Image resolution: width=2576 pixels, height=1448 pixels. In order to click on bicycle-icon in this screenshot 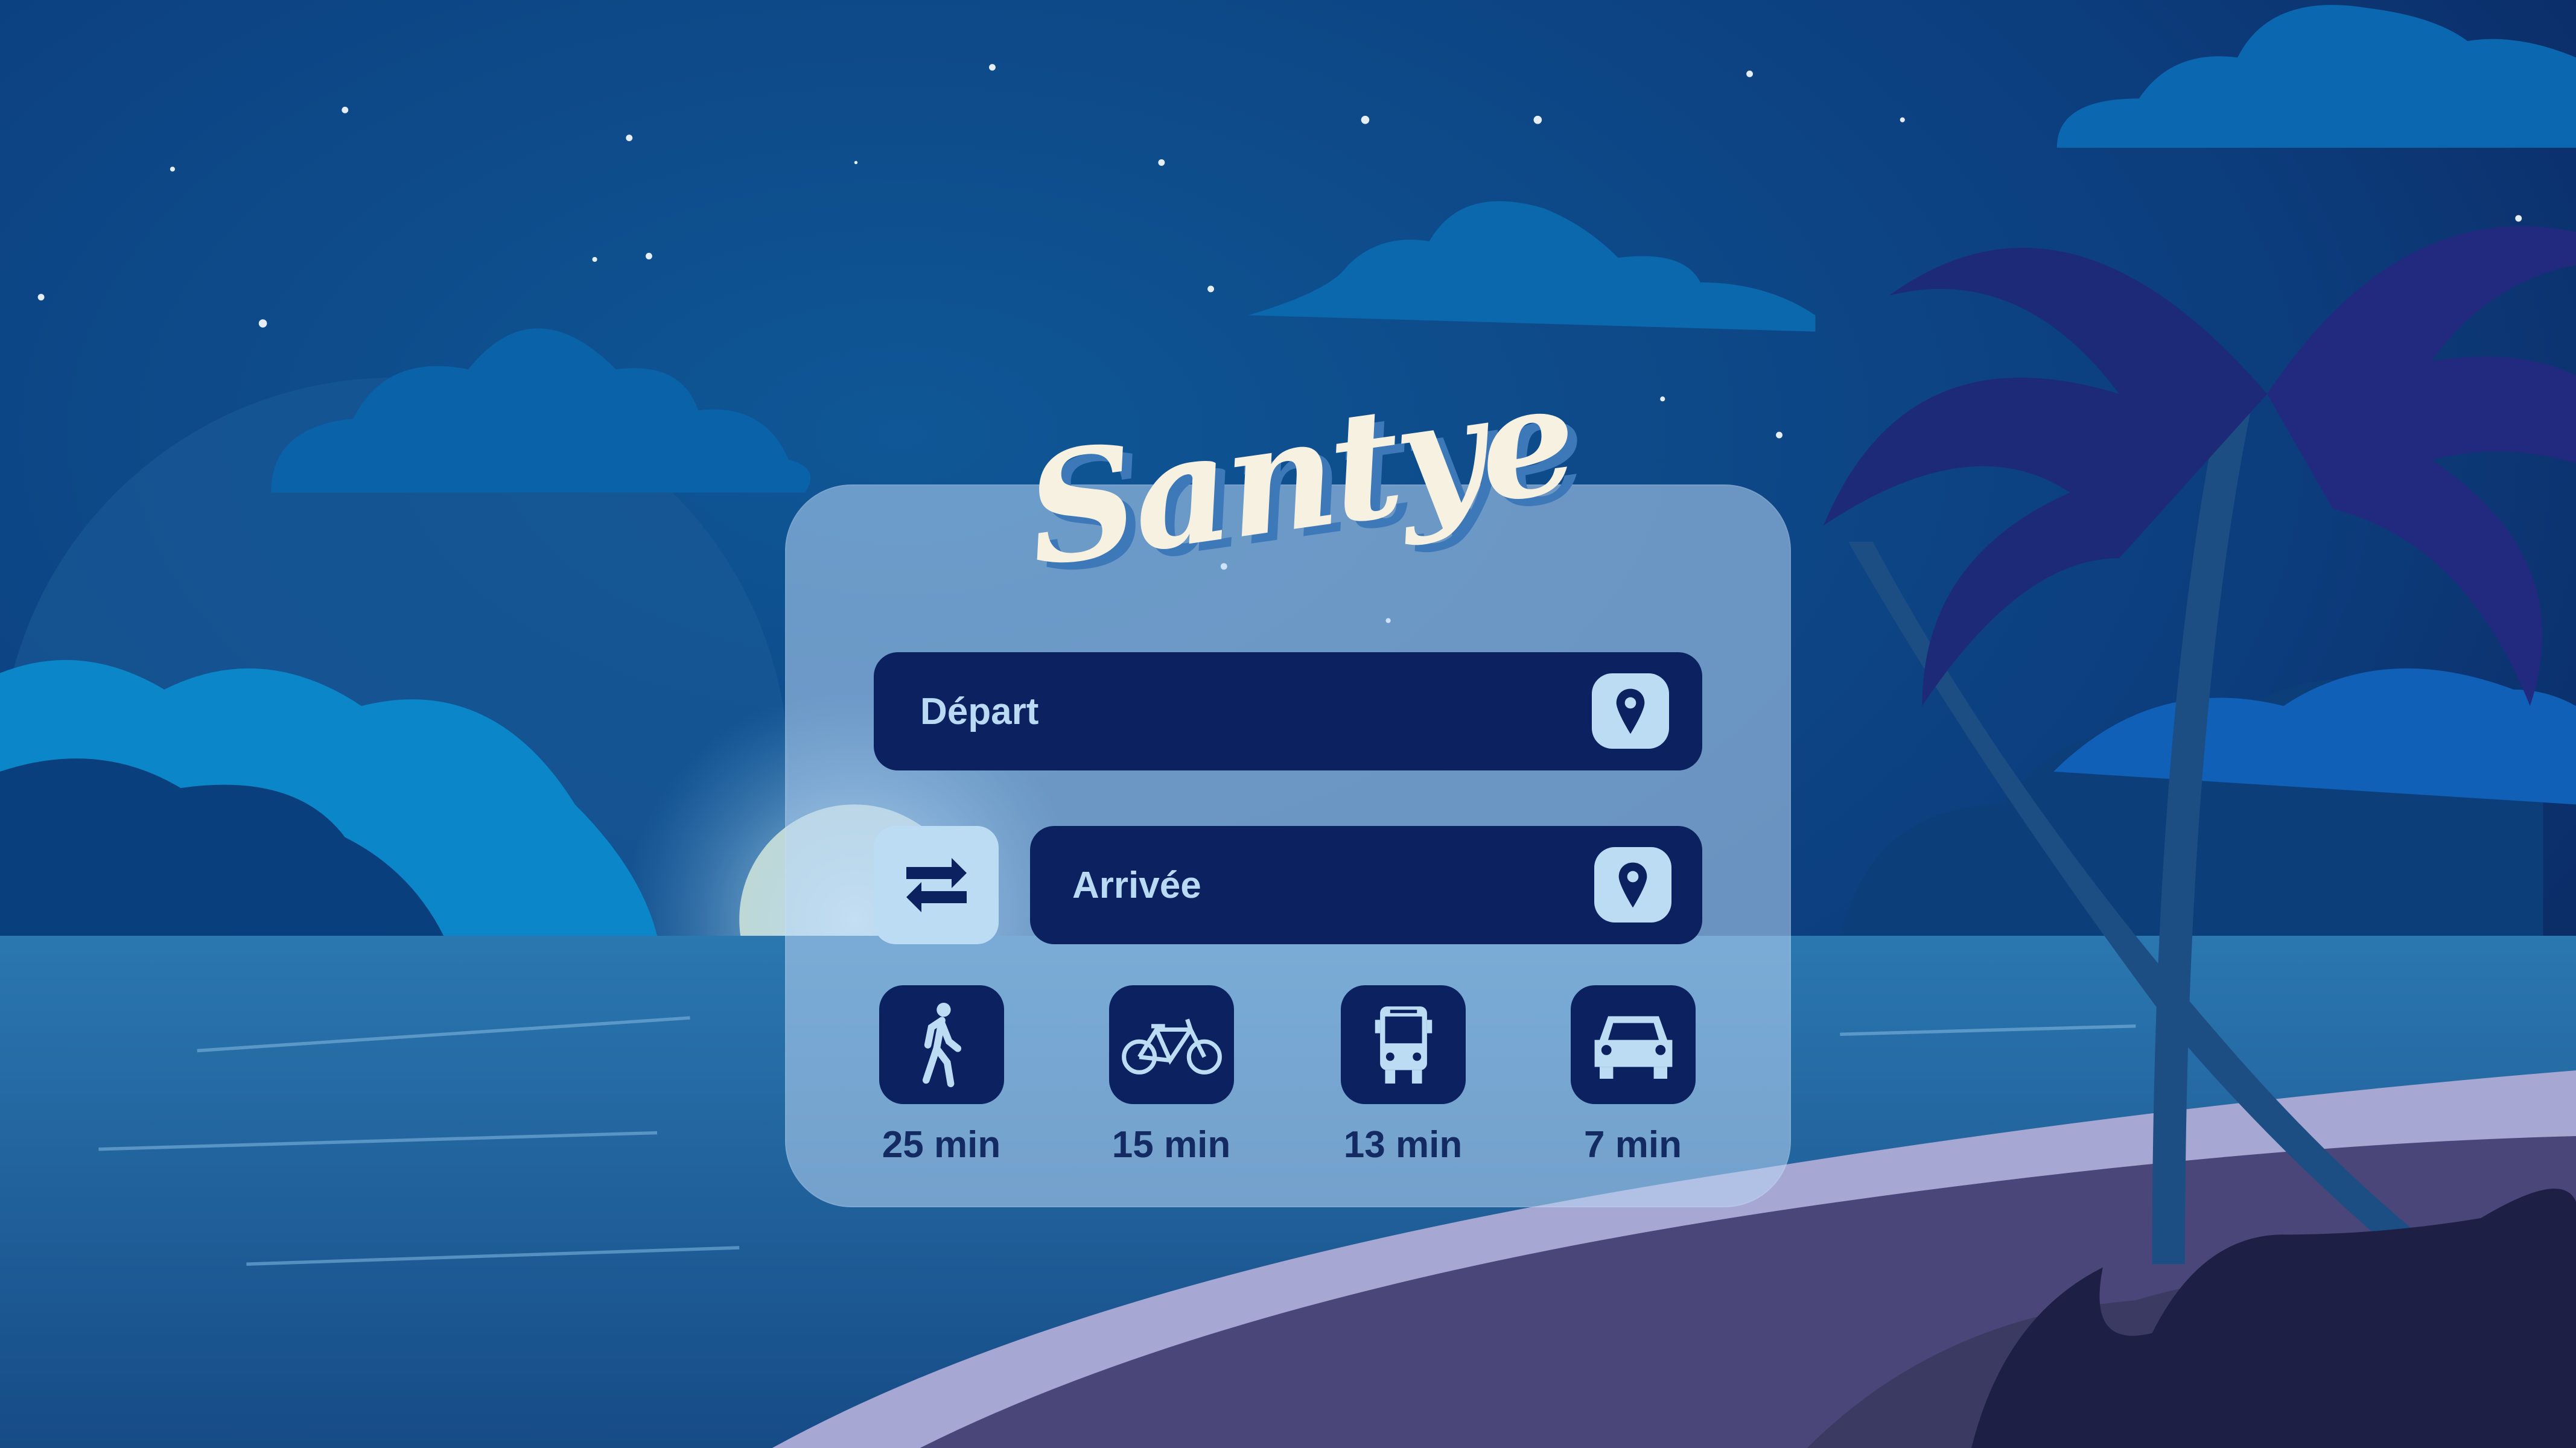, I will do `click(1171, 1047)`.